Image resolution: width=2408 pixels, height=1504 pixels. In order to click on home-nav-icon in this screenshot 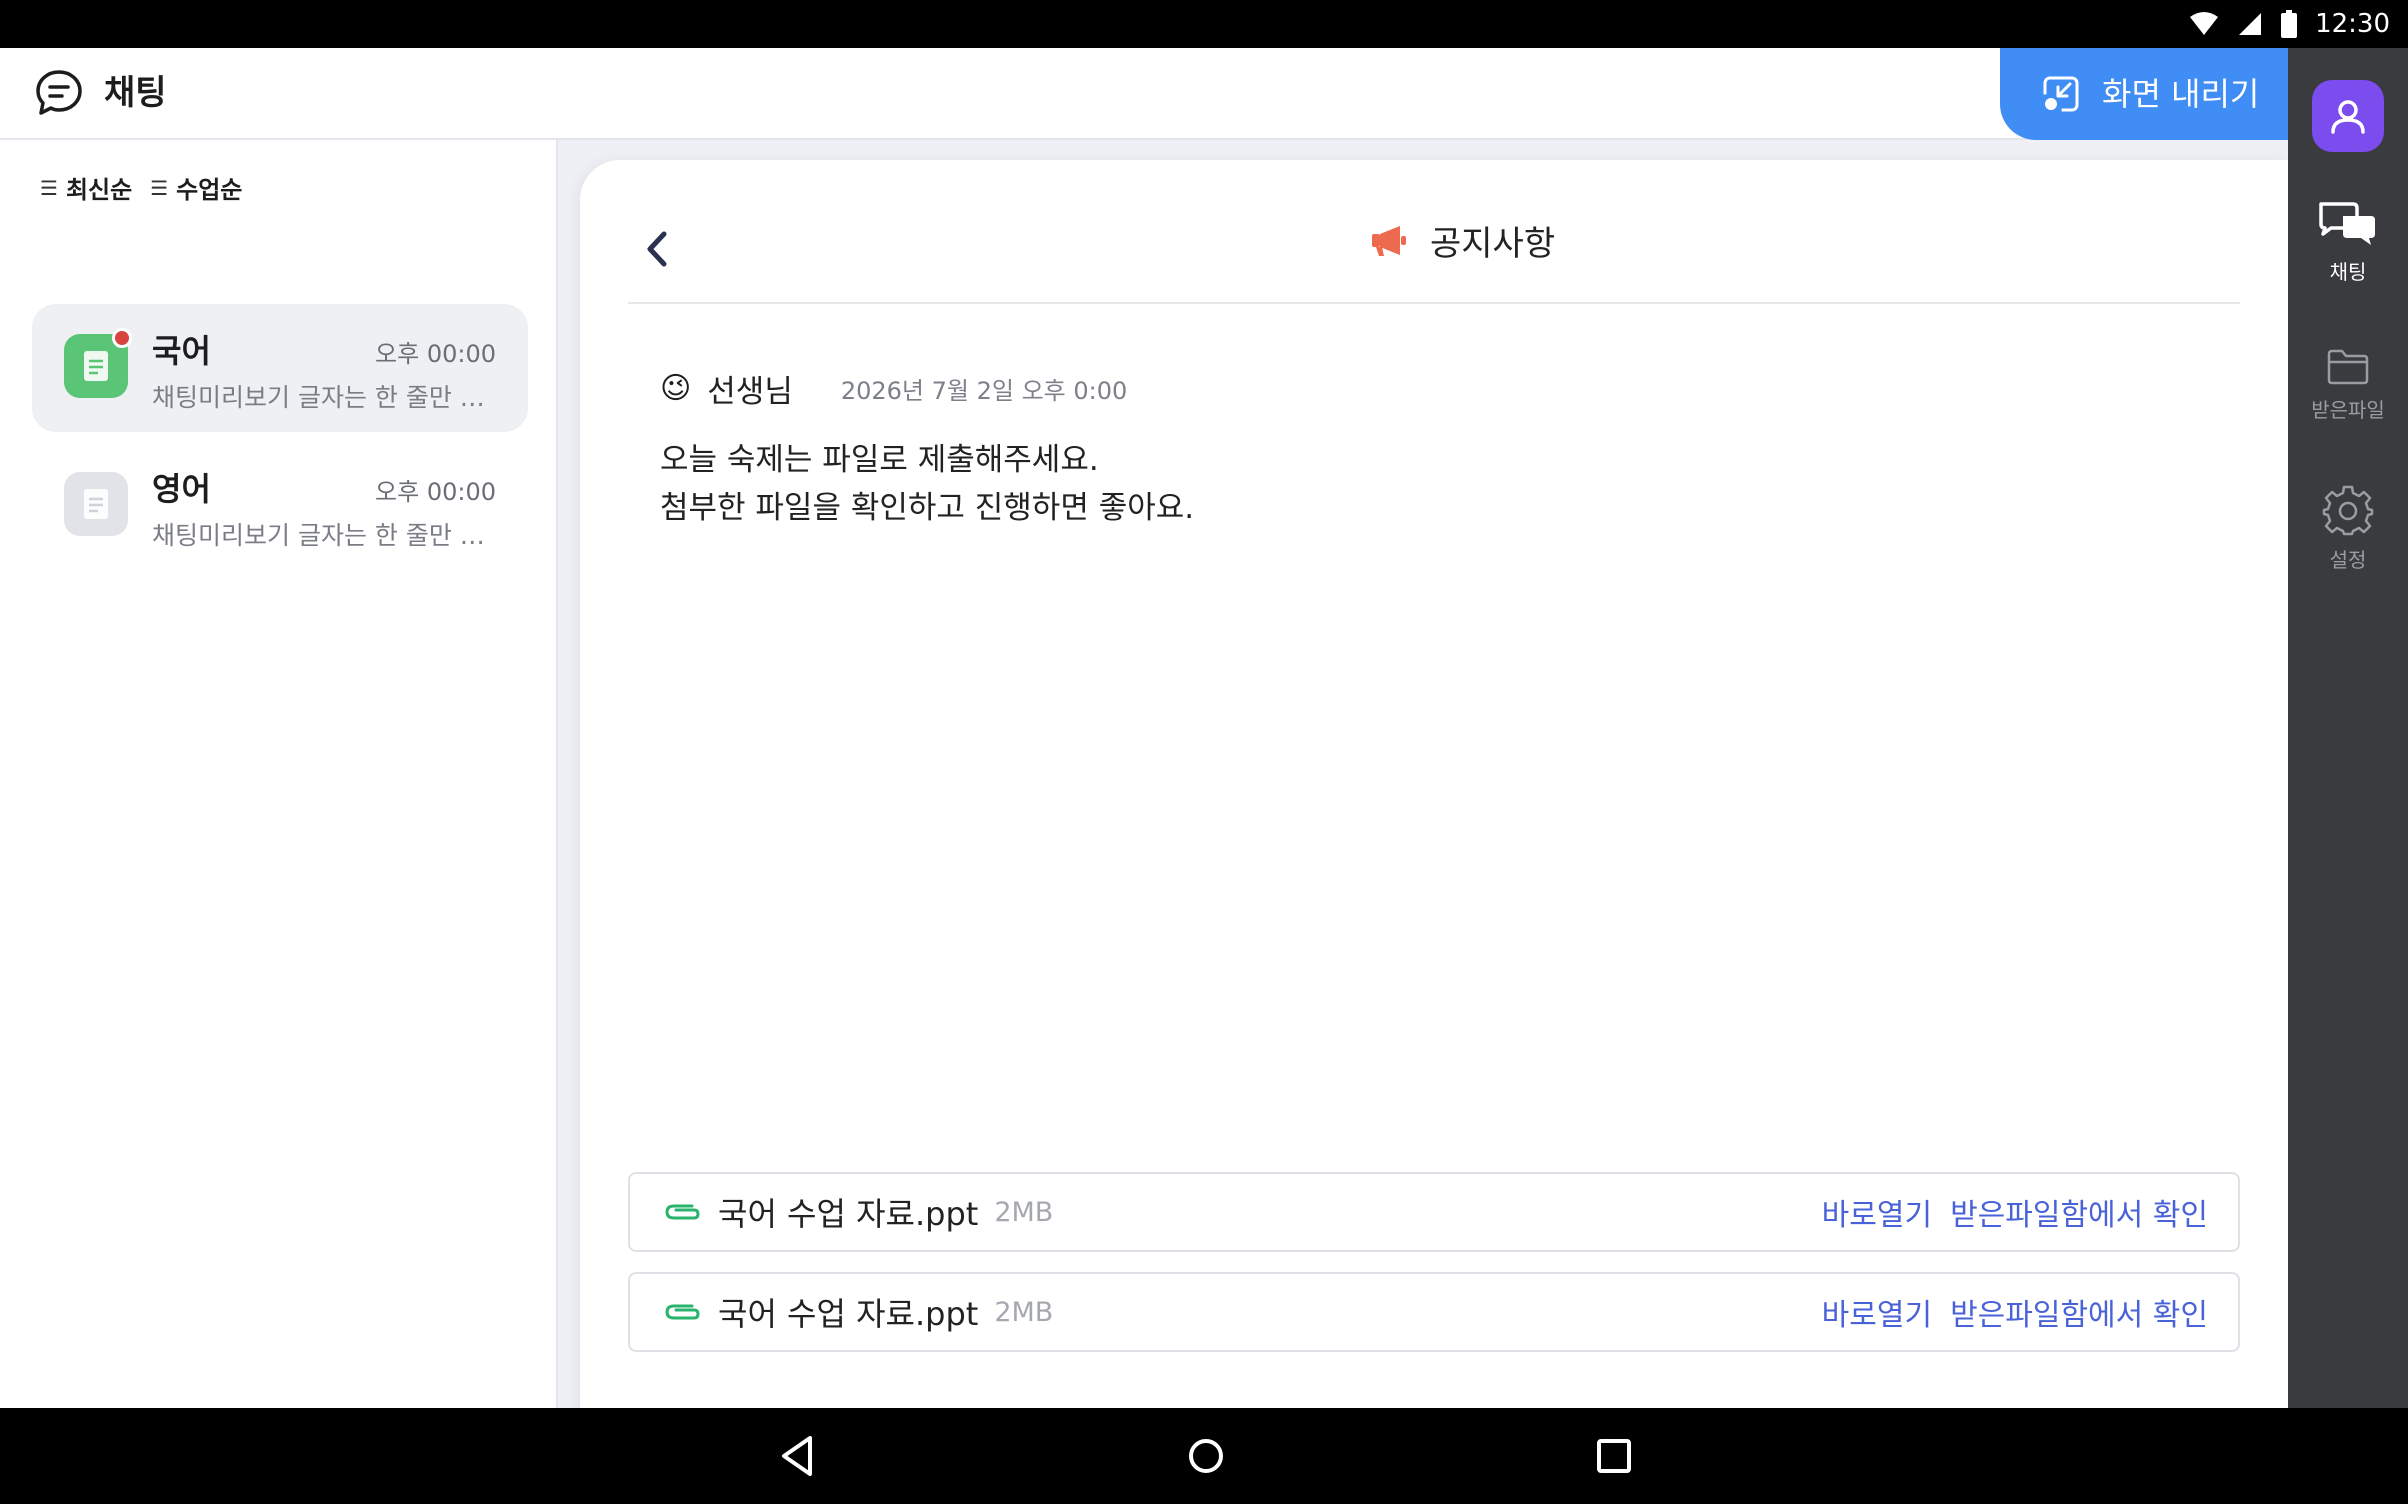, I will do `click(1206, 1456)`.